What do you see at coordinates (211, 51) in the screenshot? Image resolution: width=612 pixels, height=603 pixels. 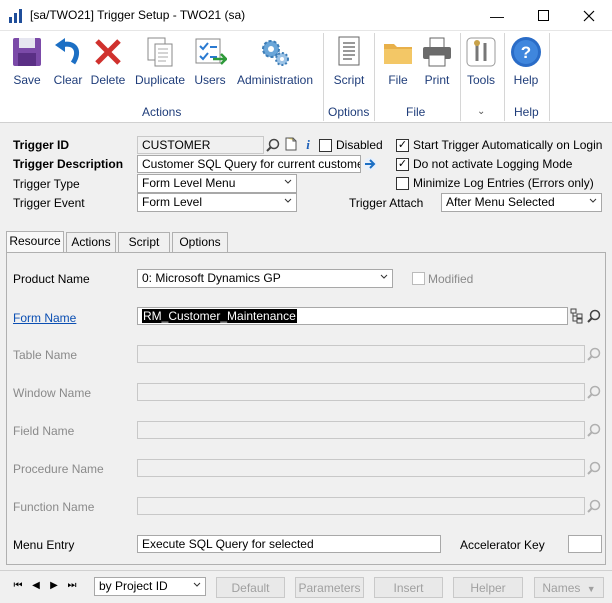 I see `users-icon` at bounding box center [211, 51].